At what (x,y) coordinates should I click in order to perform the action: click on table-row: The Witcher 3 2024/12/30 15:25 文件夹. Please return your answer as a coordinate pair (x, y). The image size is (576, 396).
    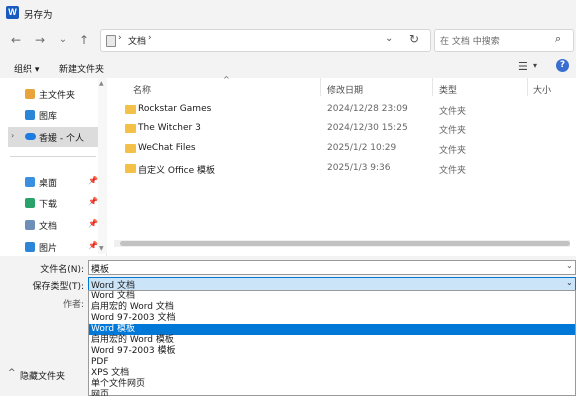
    Looking at the image, I should click on (338, 129).